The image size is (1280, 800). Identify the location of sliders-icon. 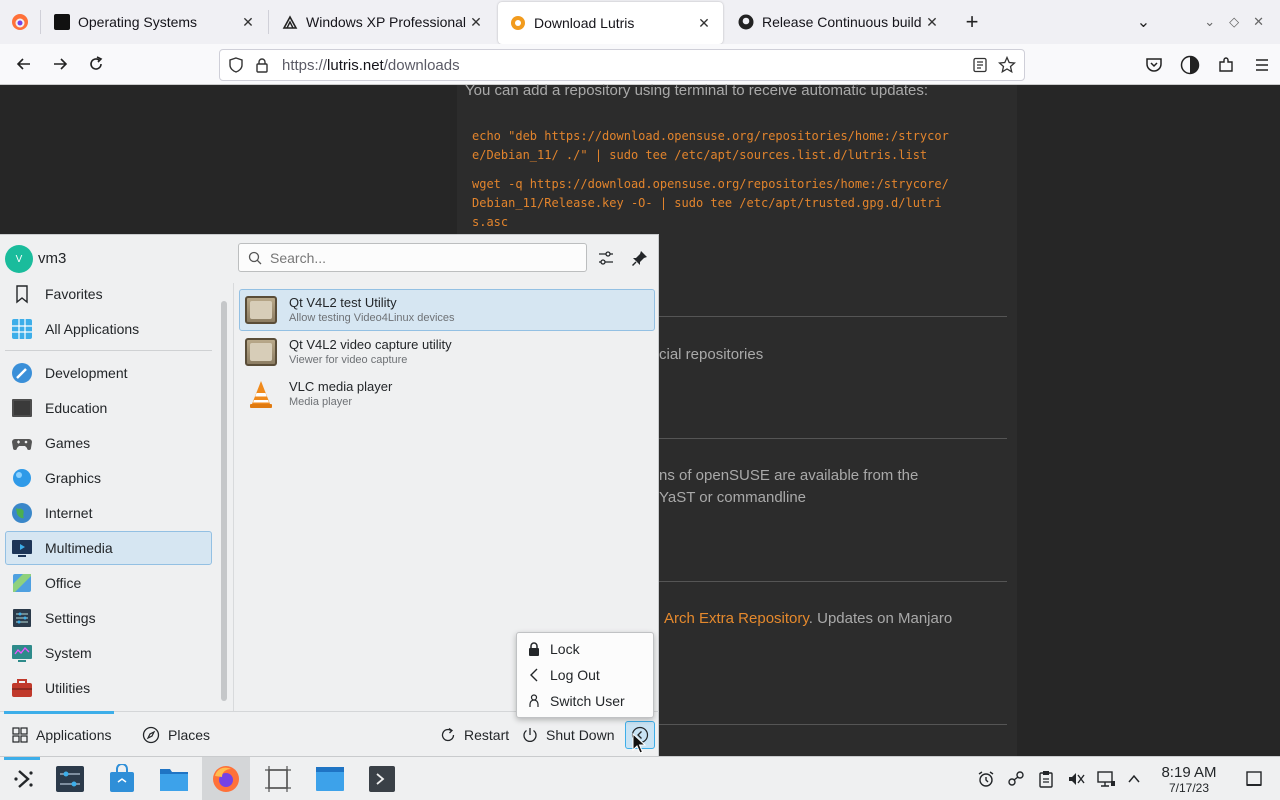
(606, 258).